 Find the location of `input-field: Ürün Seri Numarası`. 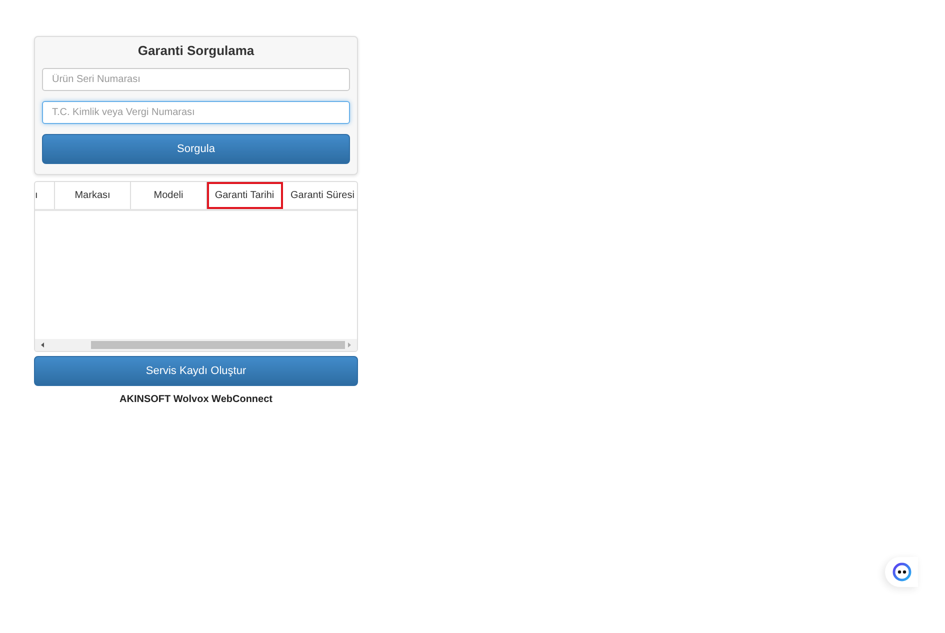

input-field: Ürün Seri Numarası is located at coordinates (196, 79).